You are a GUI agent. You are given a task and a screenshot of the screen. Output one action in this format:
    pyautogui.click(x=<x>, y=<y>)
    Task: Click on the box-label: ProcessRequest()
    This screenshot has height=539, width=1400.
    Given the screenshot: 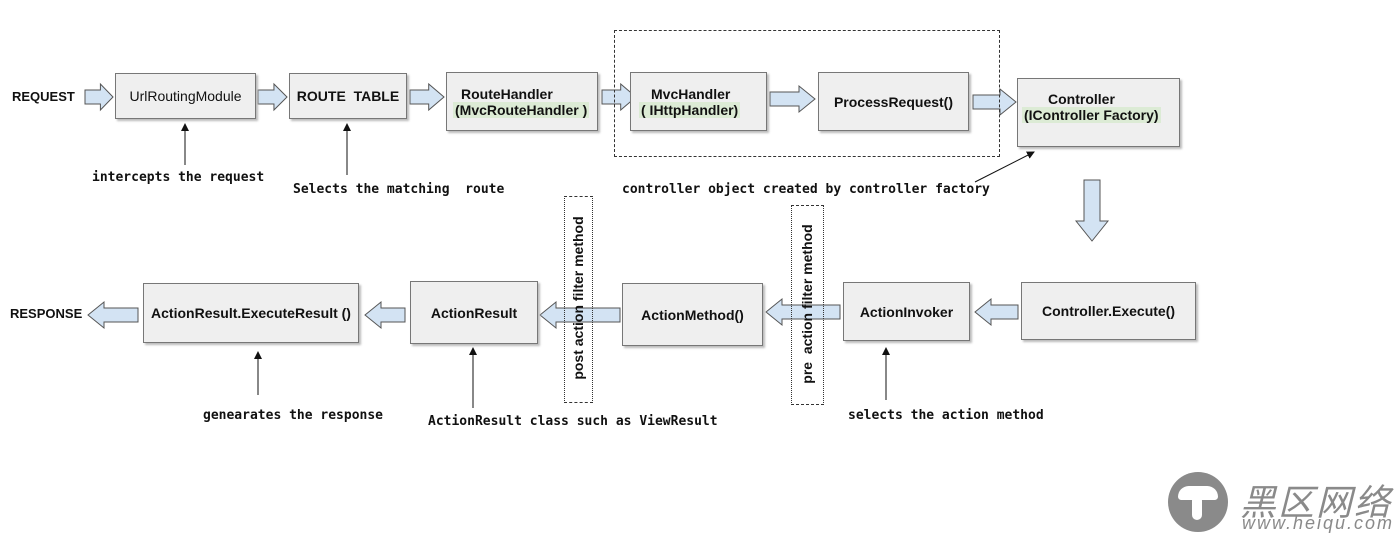 What is the action you would take?
    pyautogui.click(x=893, y=101)
    